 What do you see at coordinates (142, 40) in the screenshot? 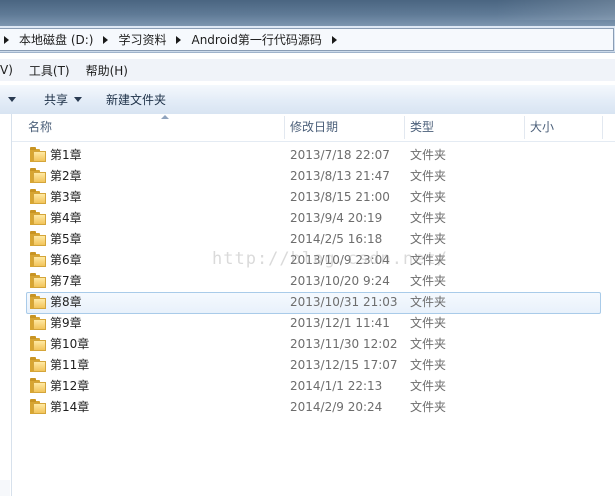
I see `breadcrumb-label: 学习资料` at bounding box center [142, 40].